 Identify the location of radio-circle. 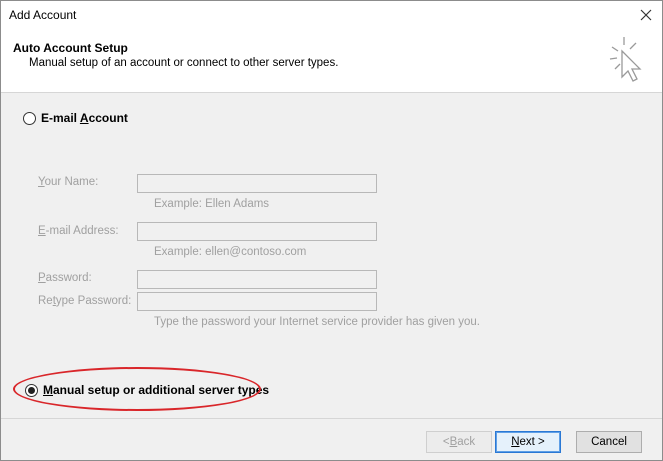
(29, 118).